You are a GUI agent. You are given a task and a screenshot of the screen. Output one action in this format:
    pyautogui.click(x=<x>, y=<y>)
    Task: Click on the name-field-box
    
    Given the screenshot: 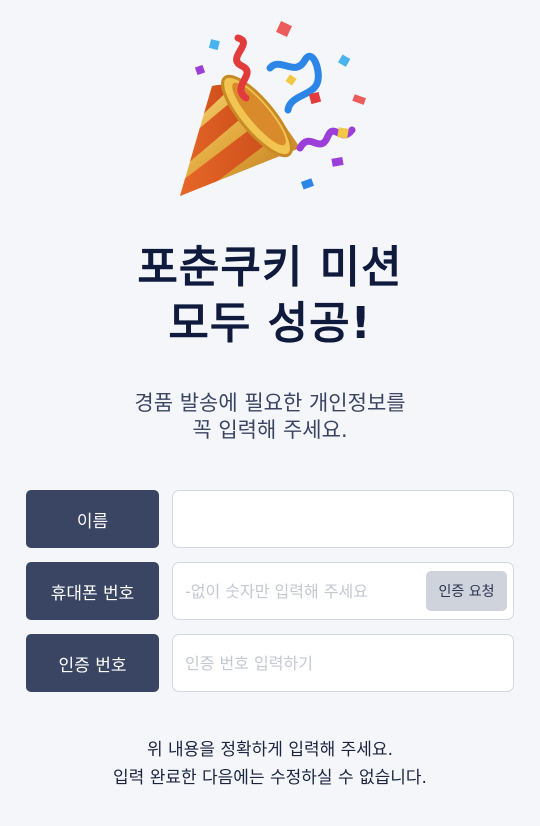 What is the action you would take?
    pyautogui.click(x=343, y=519)
    